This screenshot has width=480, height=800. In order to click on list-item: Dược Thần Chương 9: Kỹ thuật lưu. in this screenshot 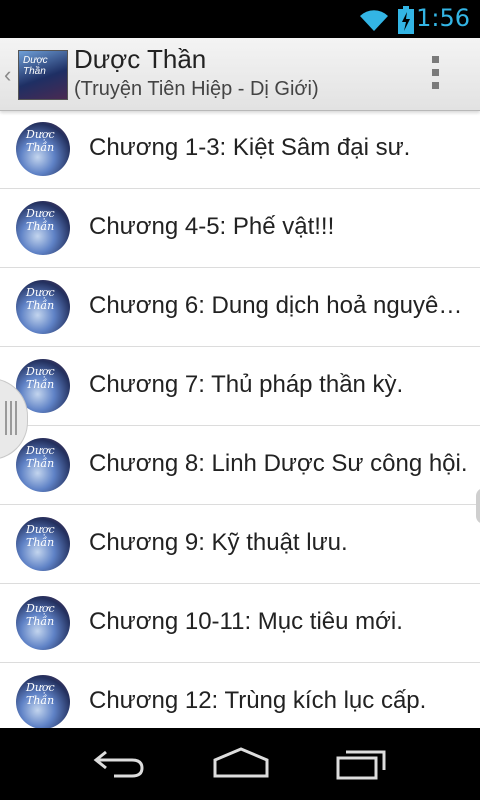, I will do `click(240, 544)`.